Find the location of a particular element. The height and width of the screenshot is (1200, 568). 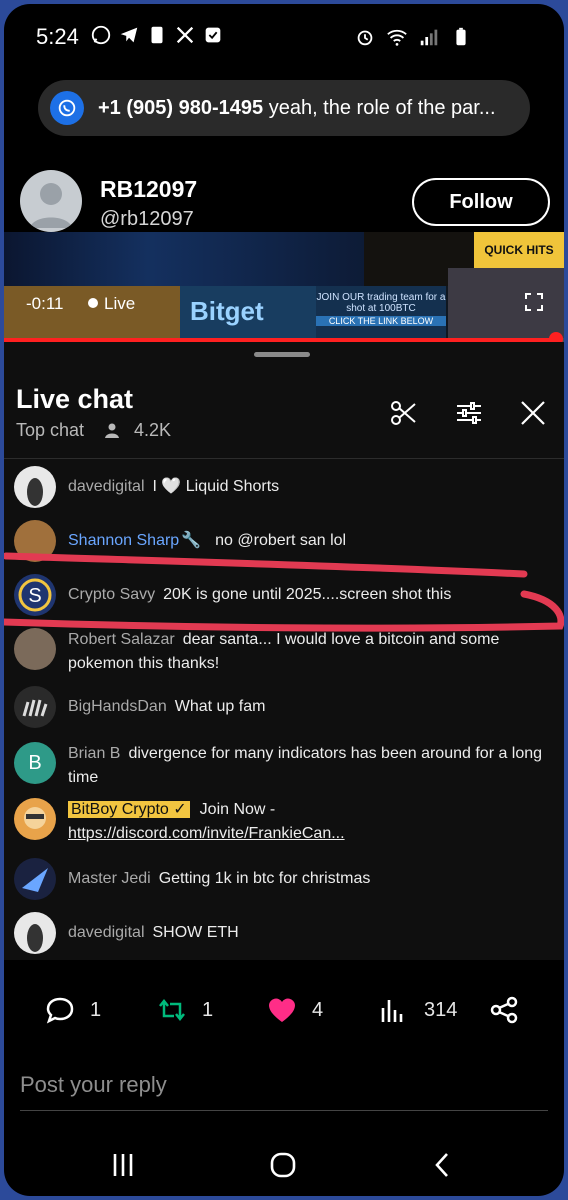

heart-icon is located at coordinates (282, 1010).